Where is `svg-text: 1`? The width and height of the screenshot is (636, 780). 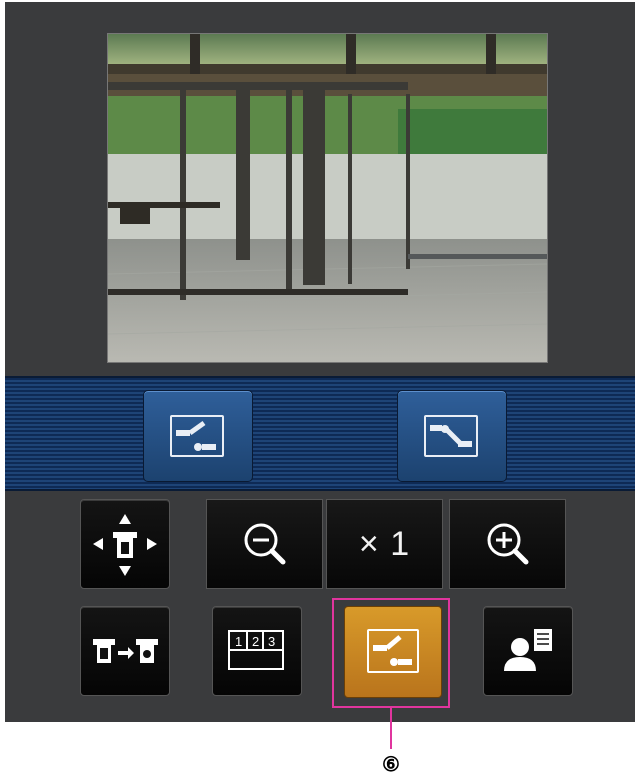
svg-text: 1 is located at coordinates (238, 641).